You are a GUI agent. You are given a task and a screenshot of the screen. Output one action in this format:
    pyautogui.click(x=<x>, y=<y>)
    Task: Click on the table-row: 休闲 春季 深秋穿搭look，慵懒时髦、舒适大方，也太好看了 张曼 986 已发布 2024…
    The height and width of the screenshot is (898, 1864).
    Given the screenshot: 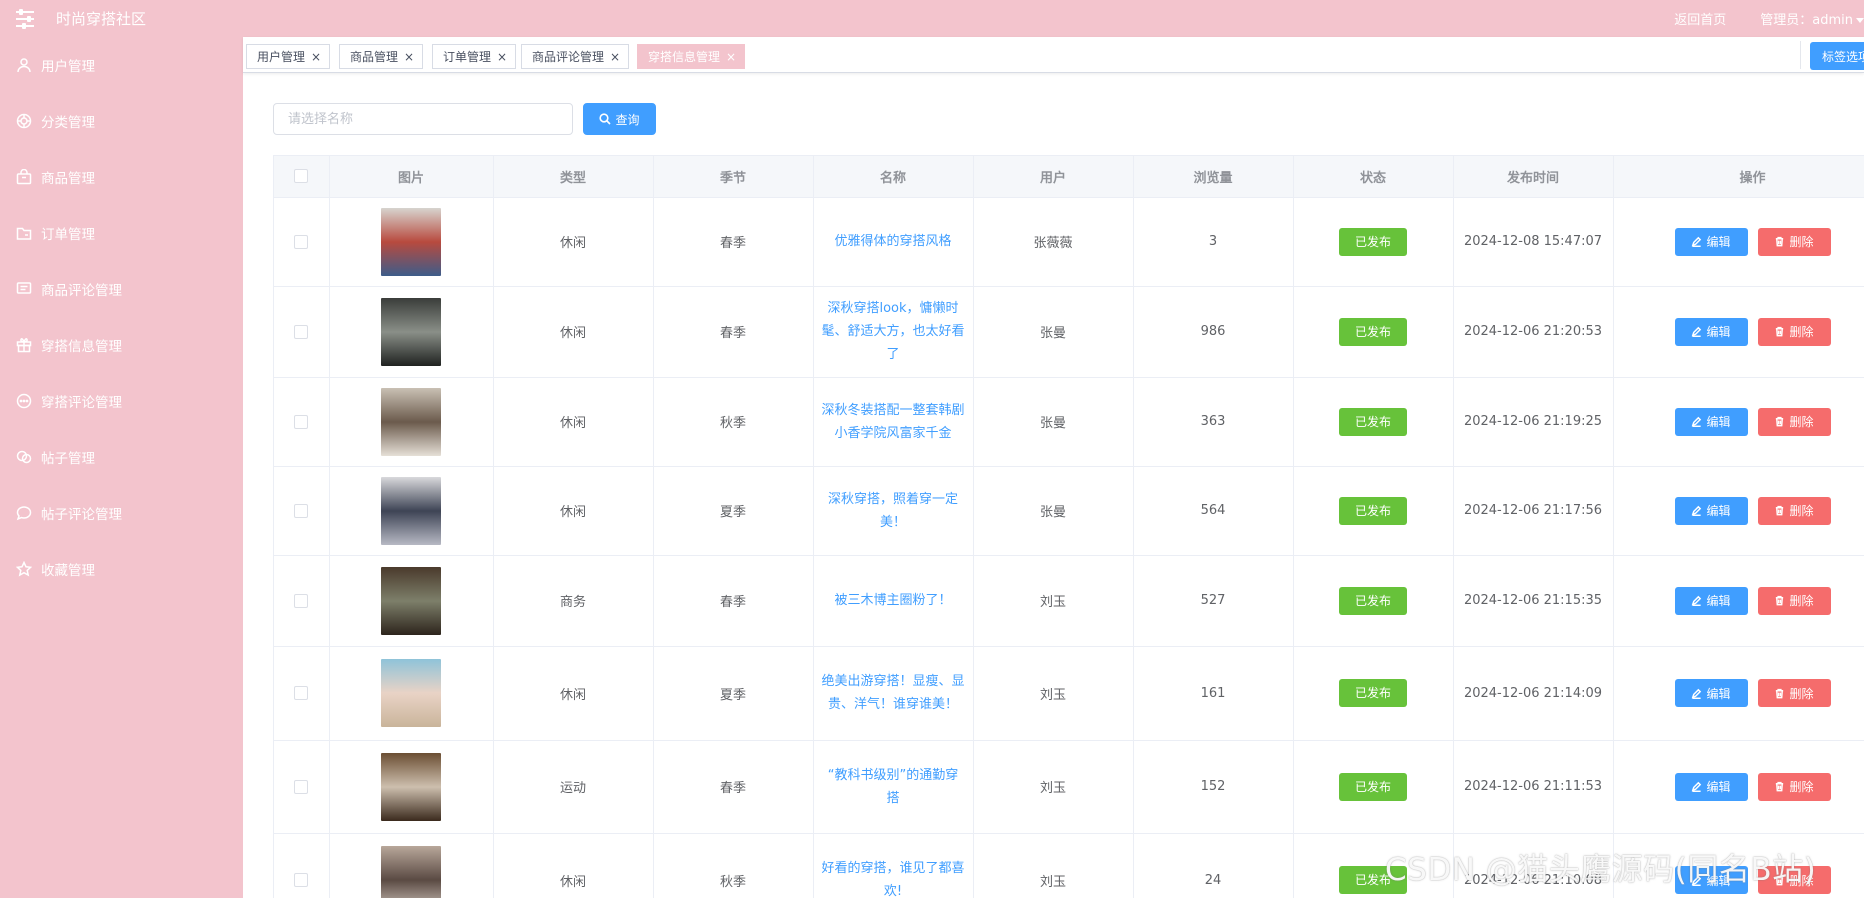 What is the action you would take?
    pyautogui.click(x=1069, y=332)
    